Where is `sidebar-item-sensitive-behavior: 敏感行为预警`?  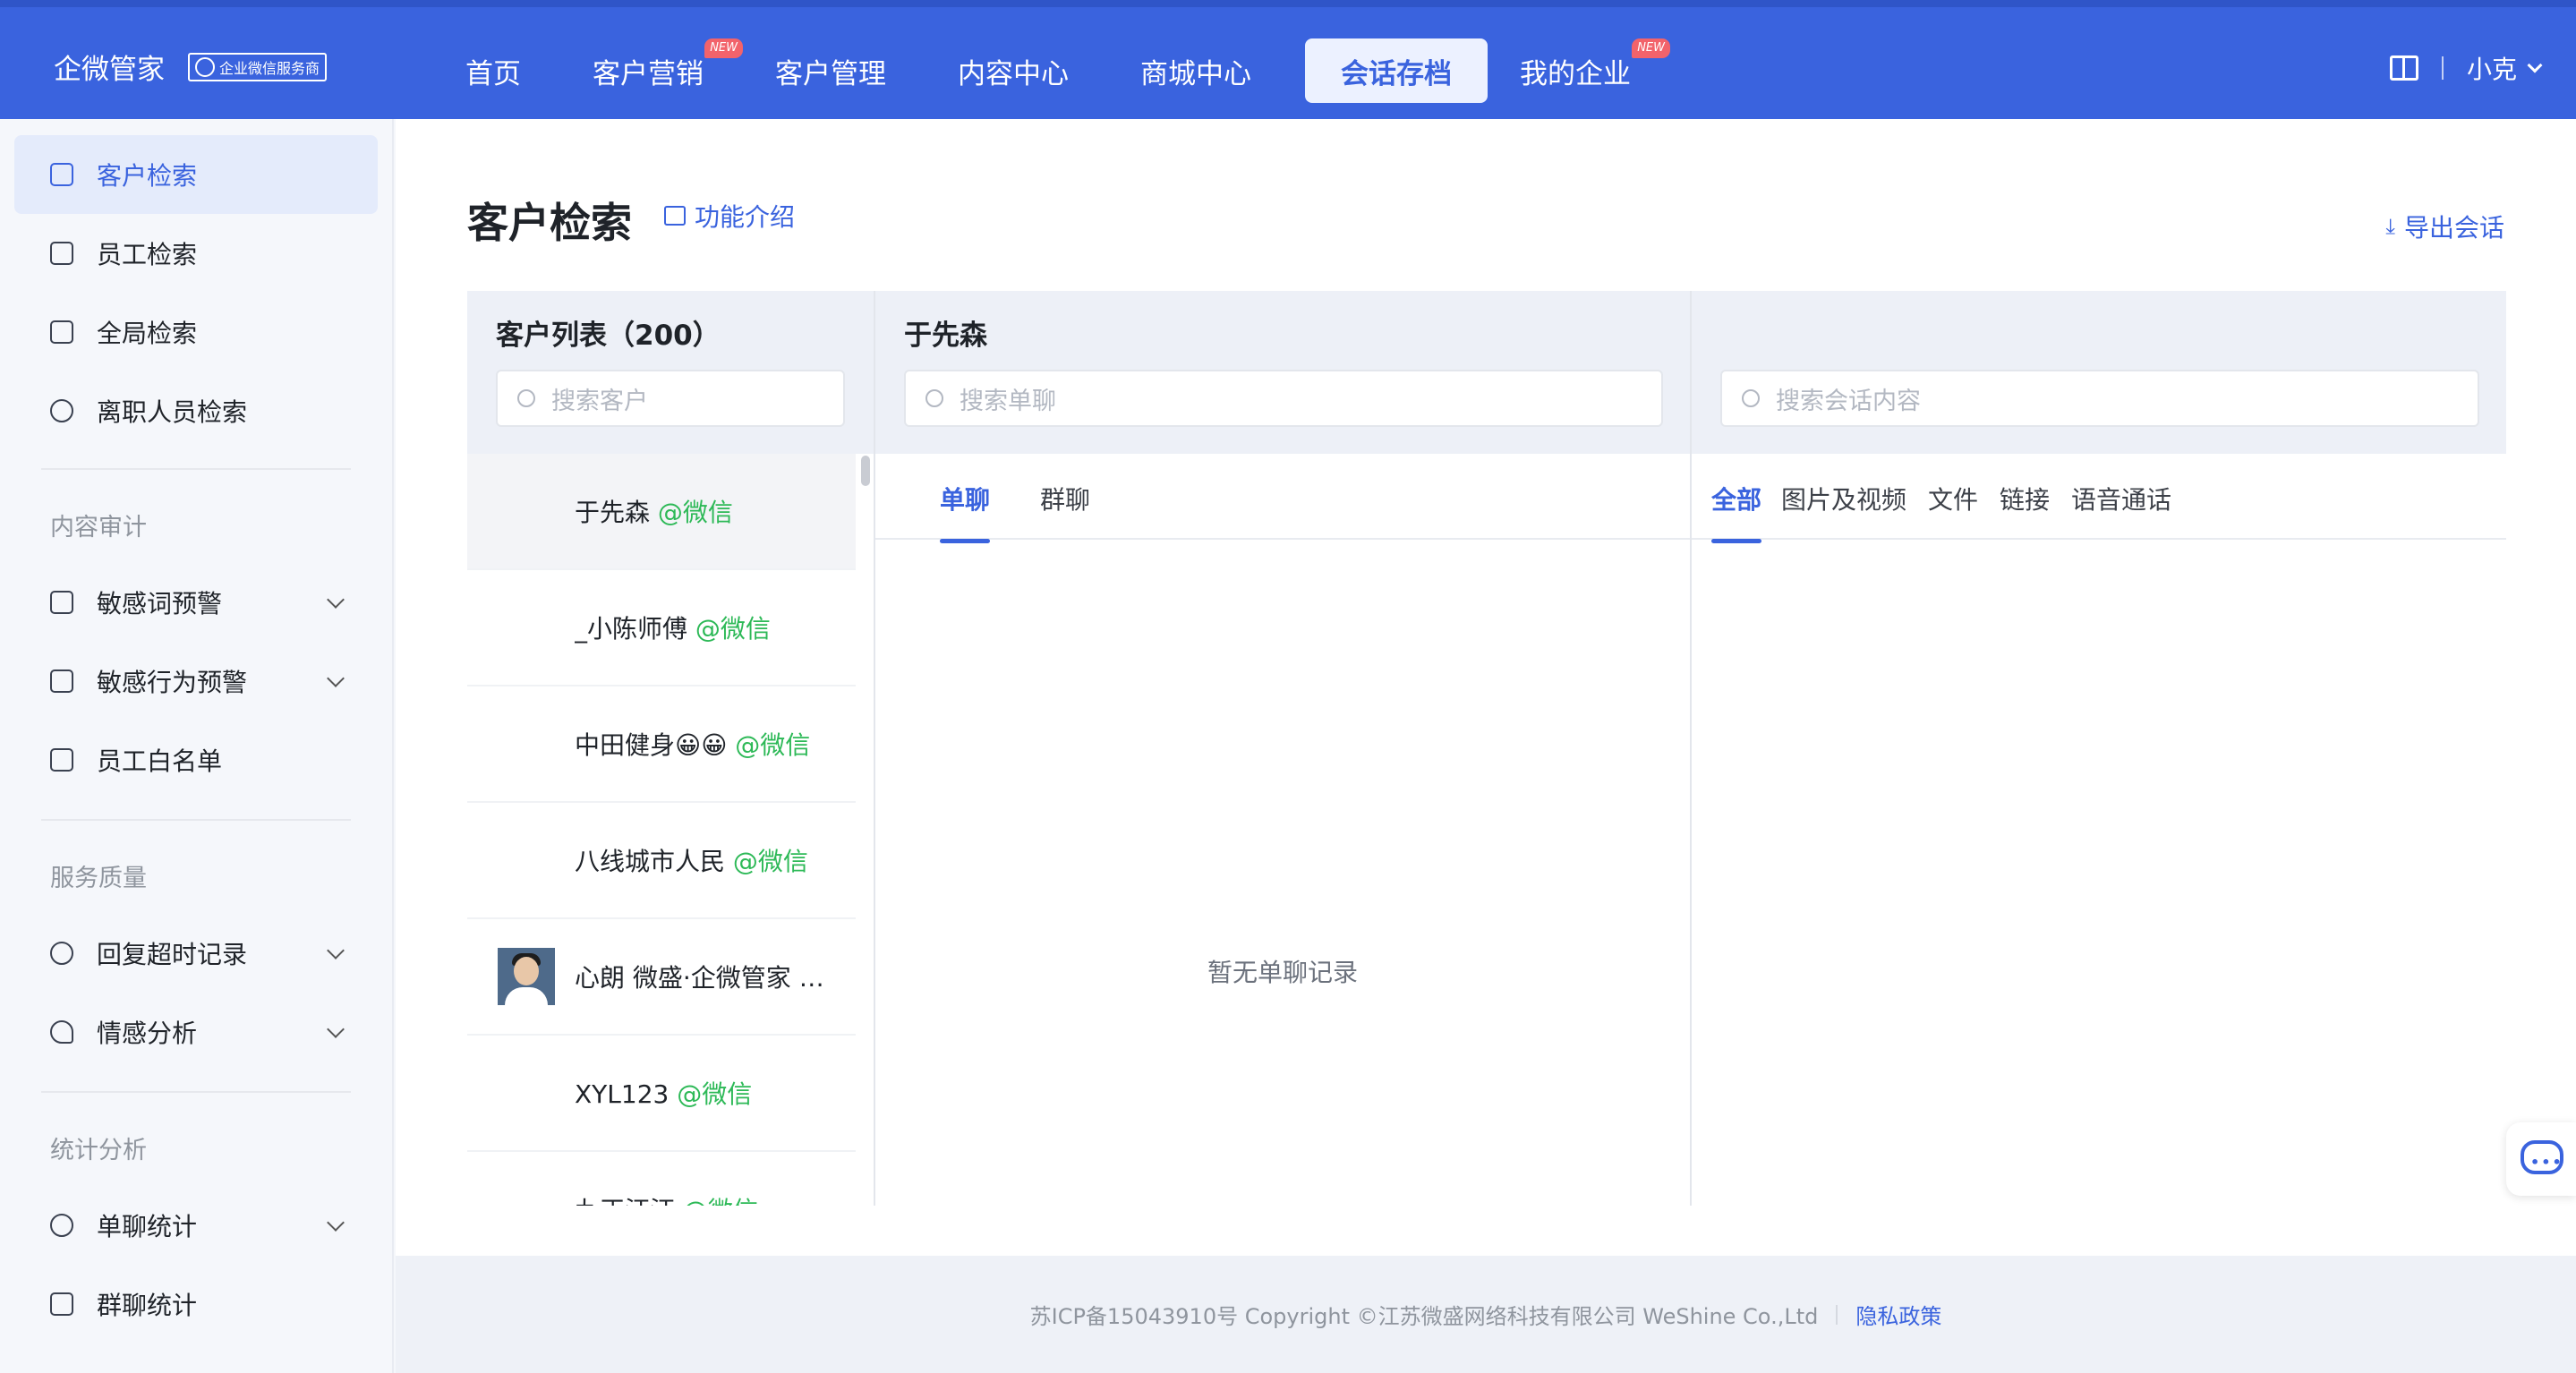
sidebar-item-sensitive-behavior: 敏感行为预警 is located at coordinates (196, 681).